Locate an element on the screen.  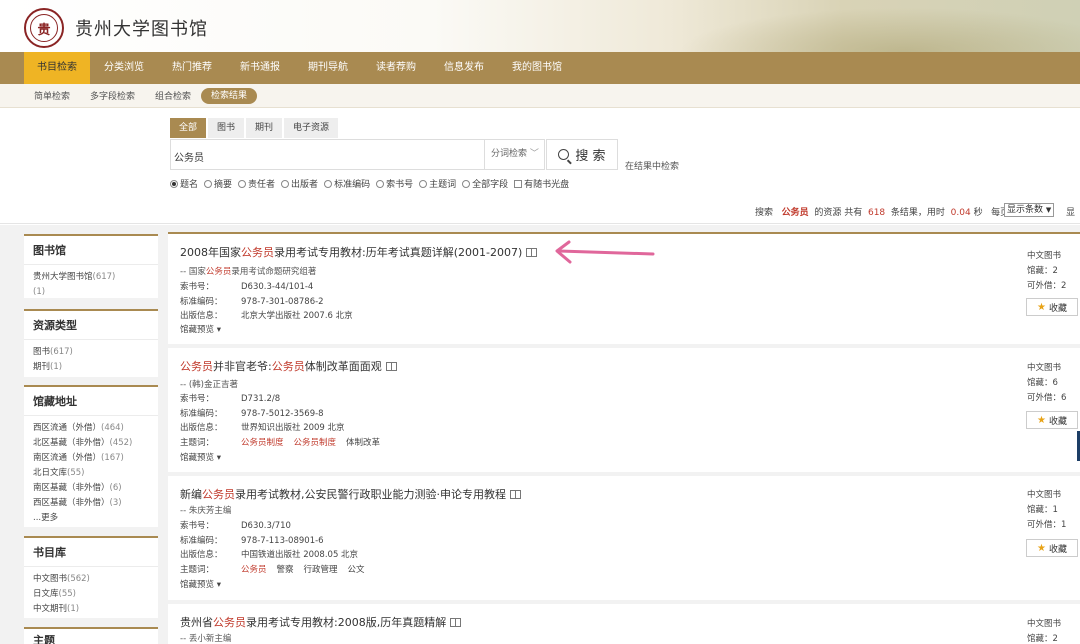
field-publisher: 出版者 is located at coordinates (299, 183).